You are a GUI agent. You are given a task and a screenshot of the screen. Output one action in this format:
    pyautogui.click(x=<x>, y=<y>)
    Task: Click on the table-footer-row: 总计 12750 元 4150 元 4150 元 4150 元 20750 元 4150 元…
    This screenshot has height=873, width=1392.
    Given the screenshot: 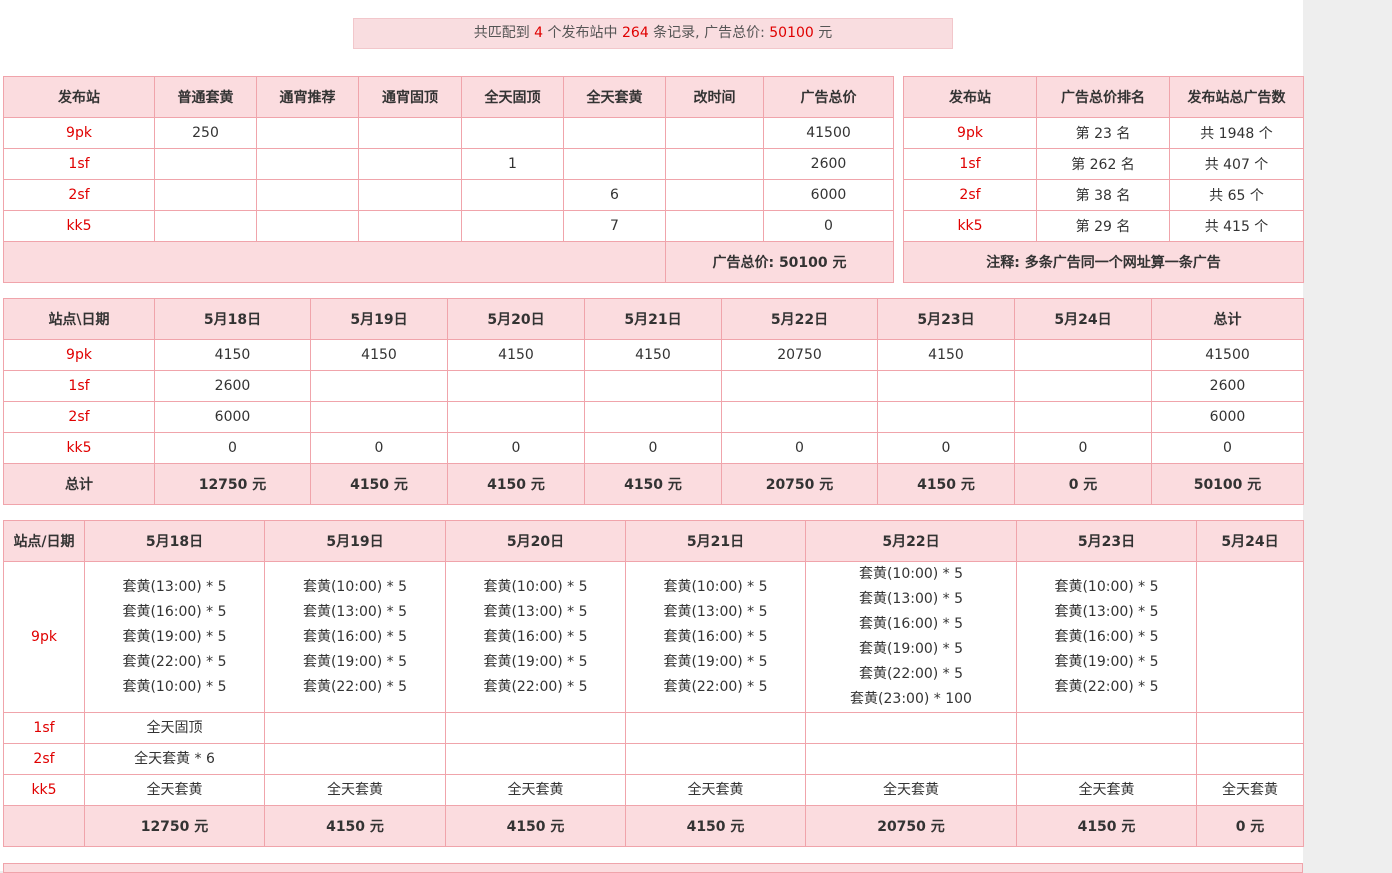 What is the action you would take?
    pyautogui.click(x=653, y=484)
    